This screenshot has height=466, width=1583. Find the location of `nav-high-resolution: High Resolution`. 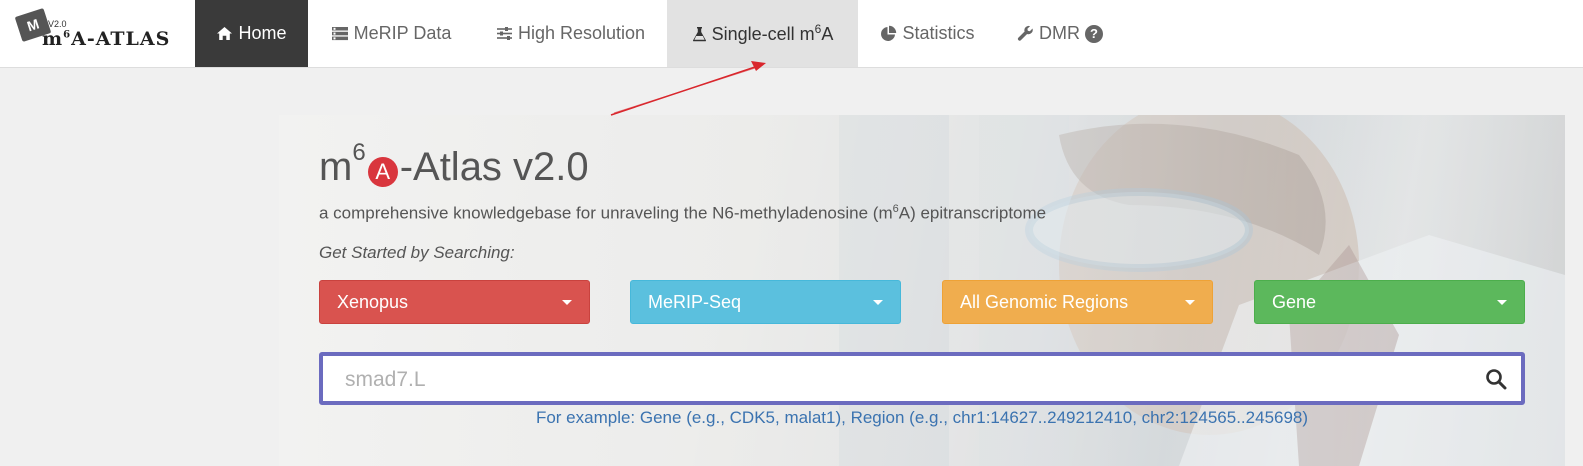

nav-high-resolution: High Resolution is located at coordinates (570, 33).